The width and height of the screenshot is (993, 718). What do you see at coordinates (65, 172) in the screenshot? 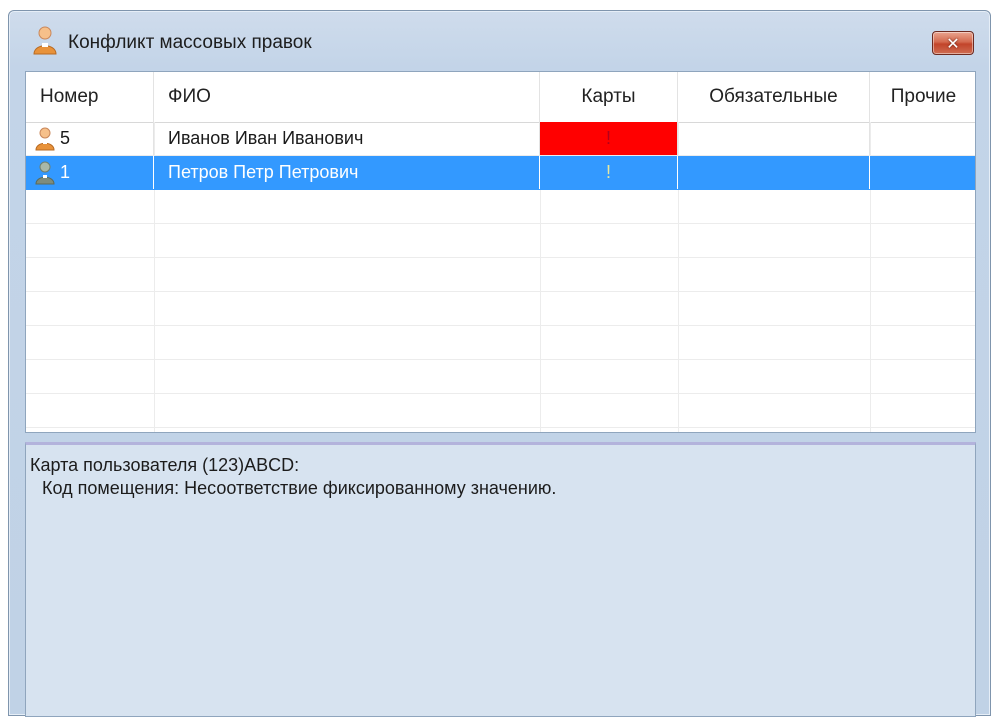
I see `row-number: 1` at bounding box center [65, 172].